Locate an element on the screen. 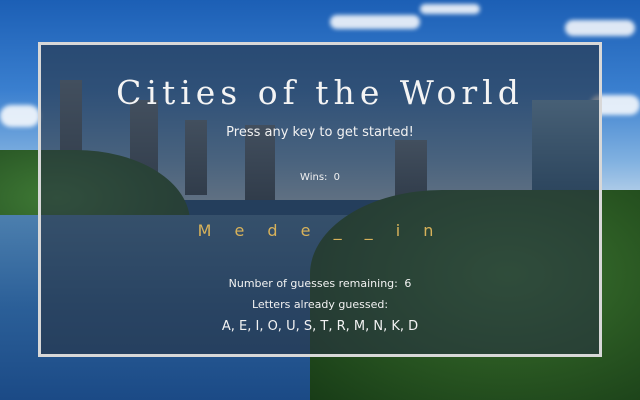 The width and height of the screenshot is (640, 400). game-title: Cities of the World is located at coordinates (320, 92).